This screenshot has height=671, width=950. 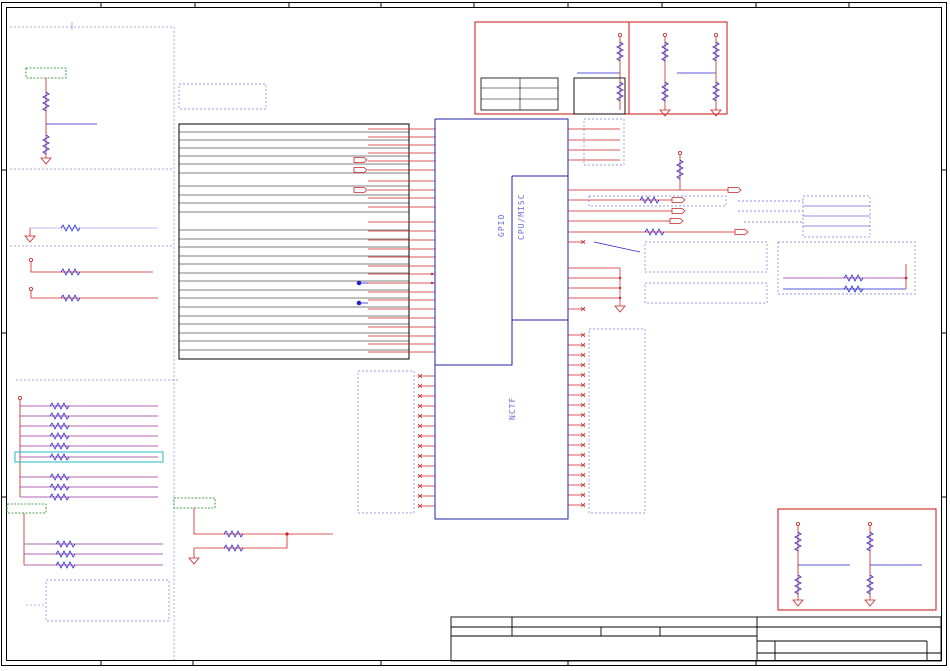 What do you see at coordinates (857, 559) in the screenshot?
I see `bottom-right-divider-block` at bounding box center [857, 559].